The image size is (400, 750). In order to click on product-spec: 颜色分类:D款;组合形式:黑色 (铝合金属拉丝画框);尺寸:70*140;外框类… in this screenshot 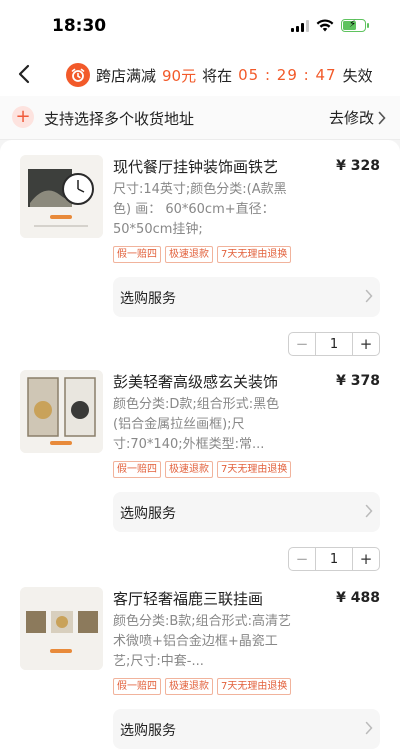, I will do `click(203, 425)`.